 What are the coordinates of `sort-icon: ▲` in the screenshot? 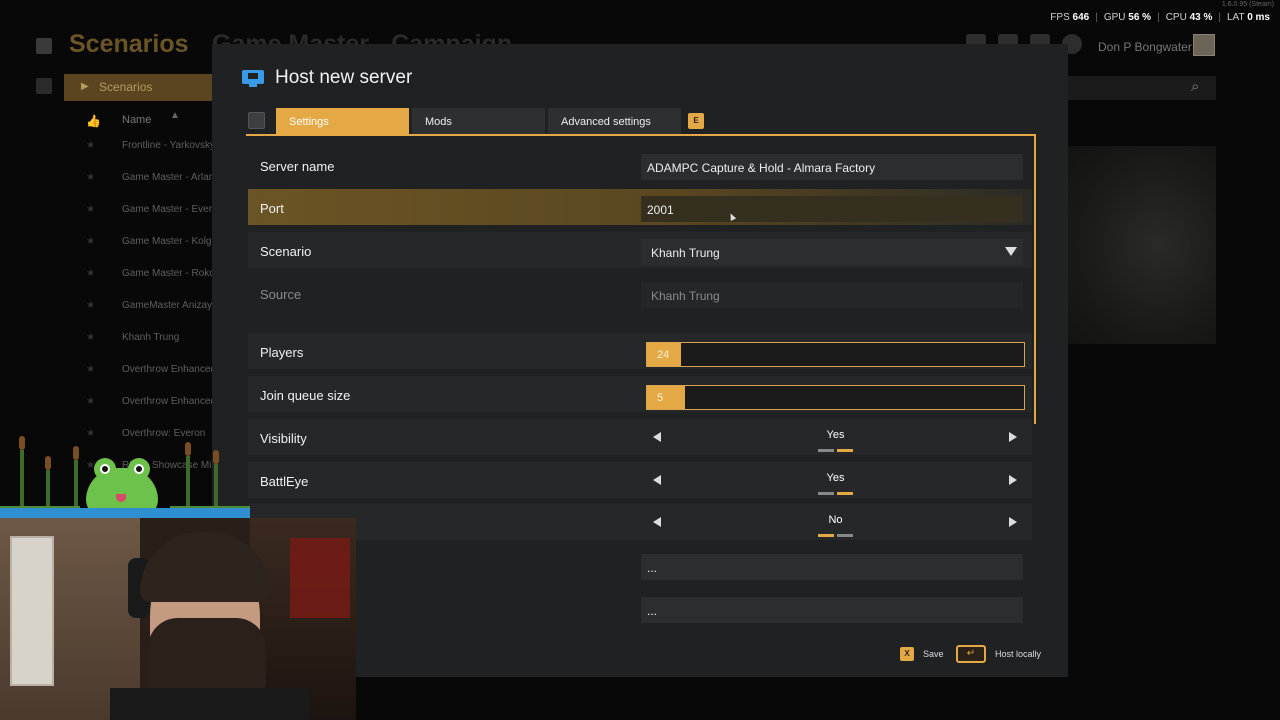 It's located at (175, 115).